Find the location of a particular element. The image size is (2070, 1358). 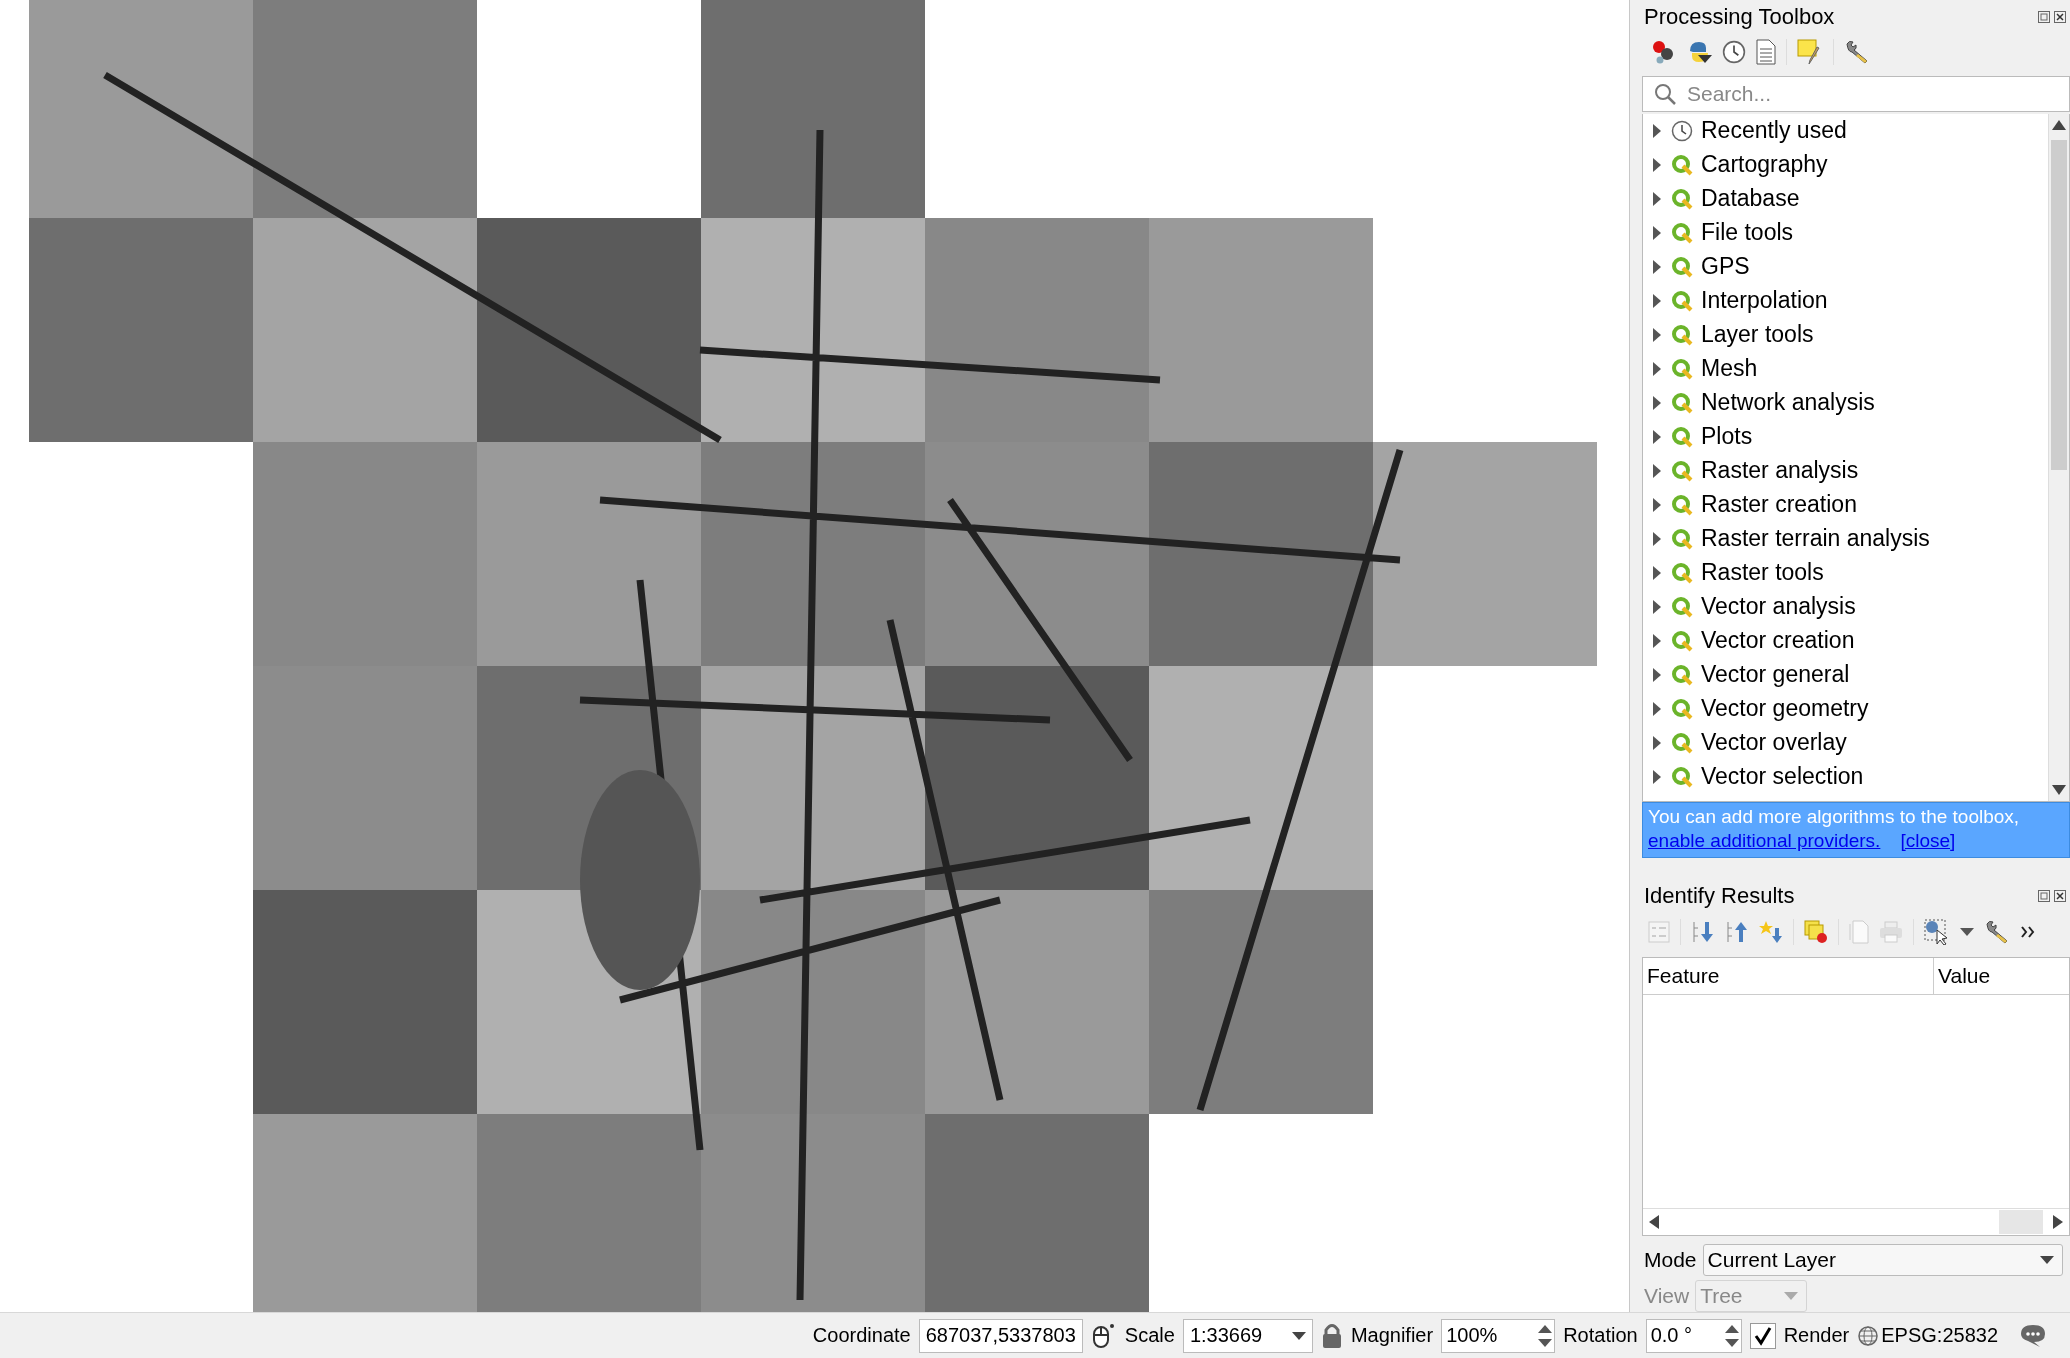

clear-selection-icon is located at coordinates (1816, 932).